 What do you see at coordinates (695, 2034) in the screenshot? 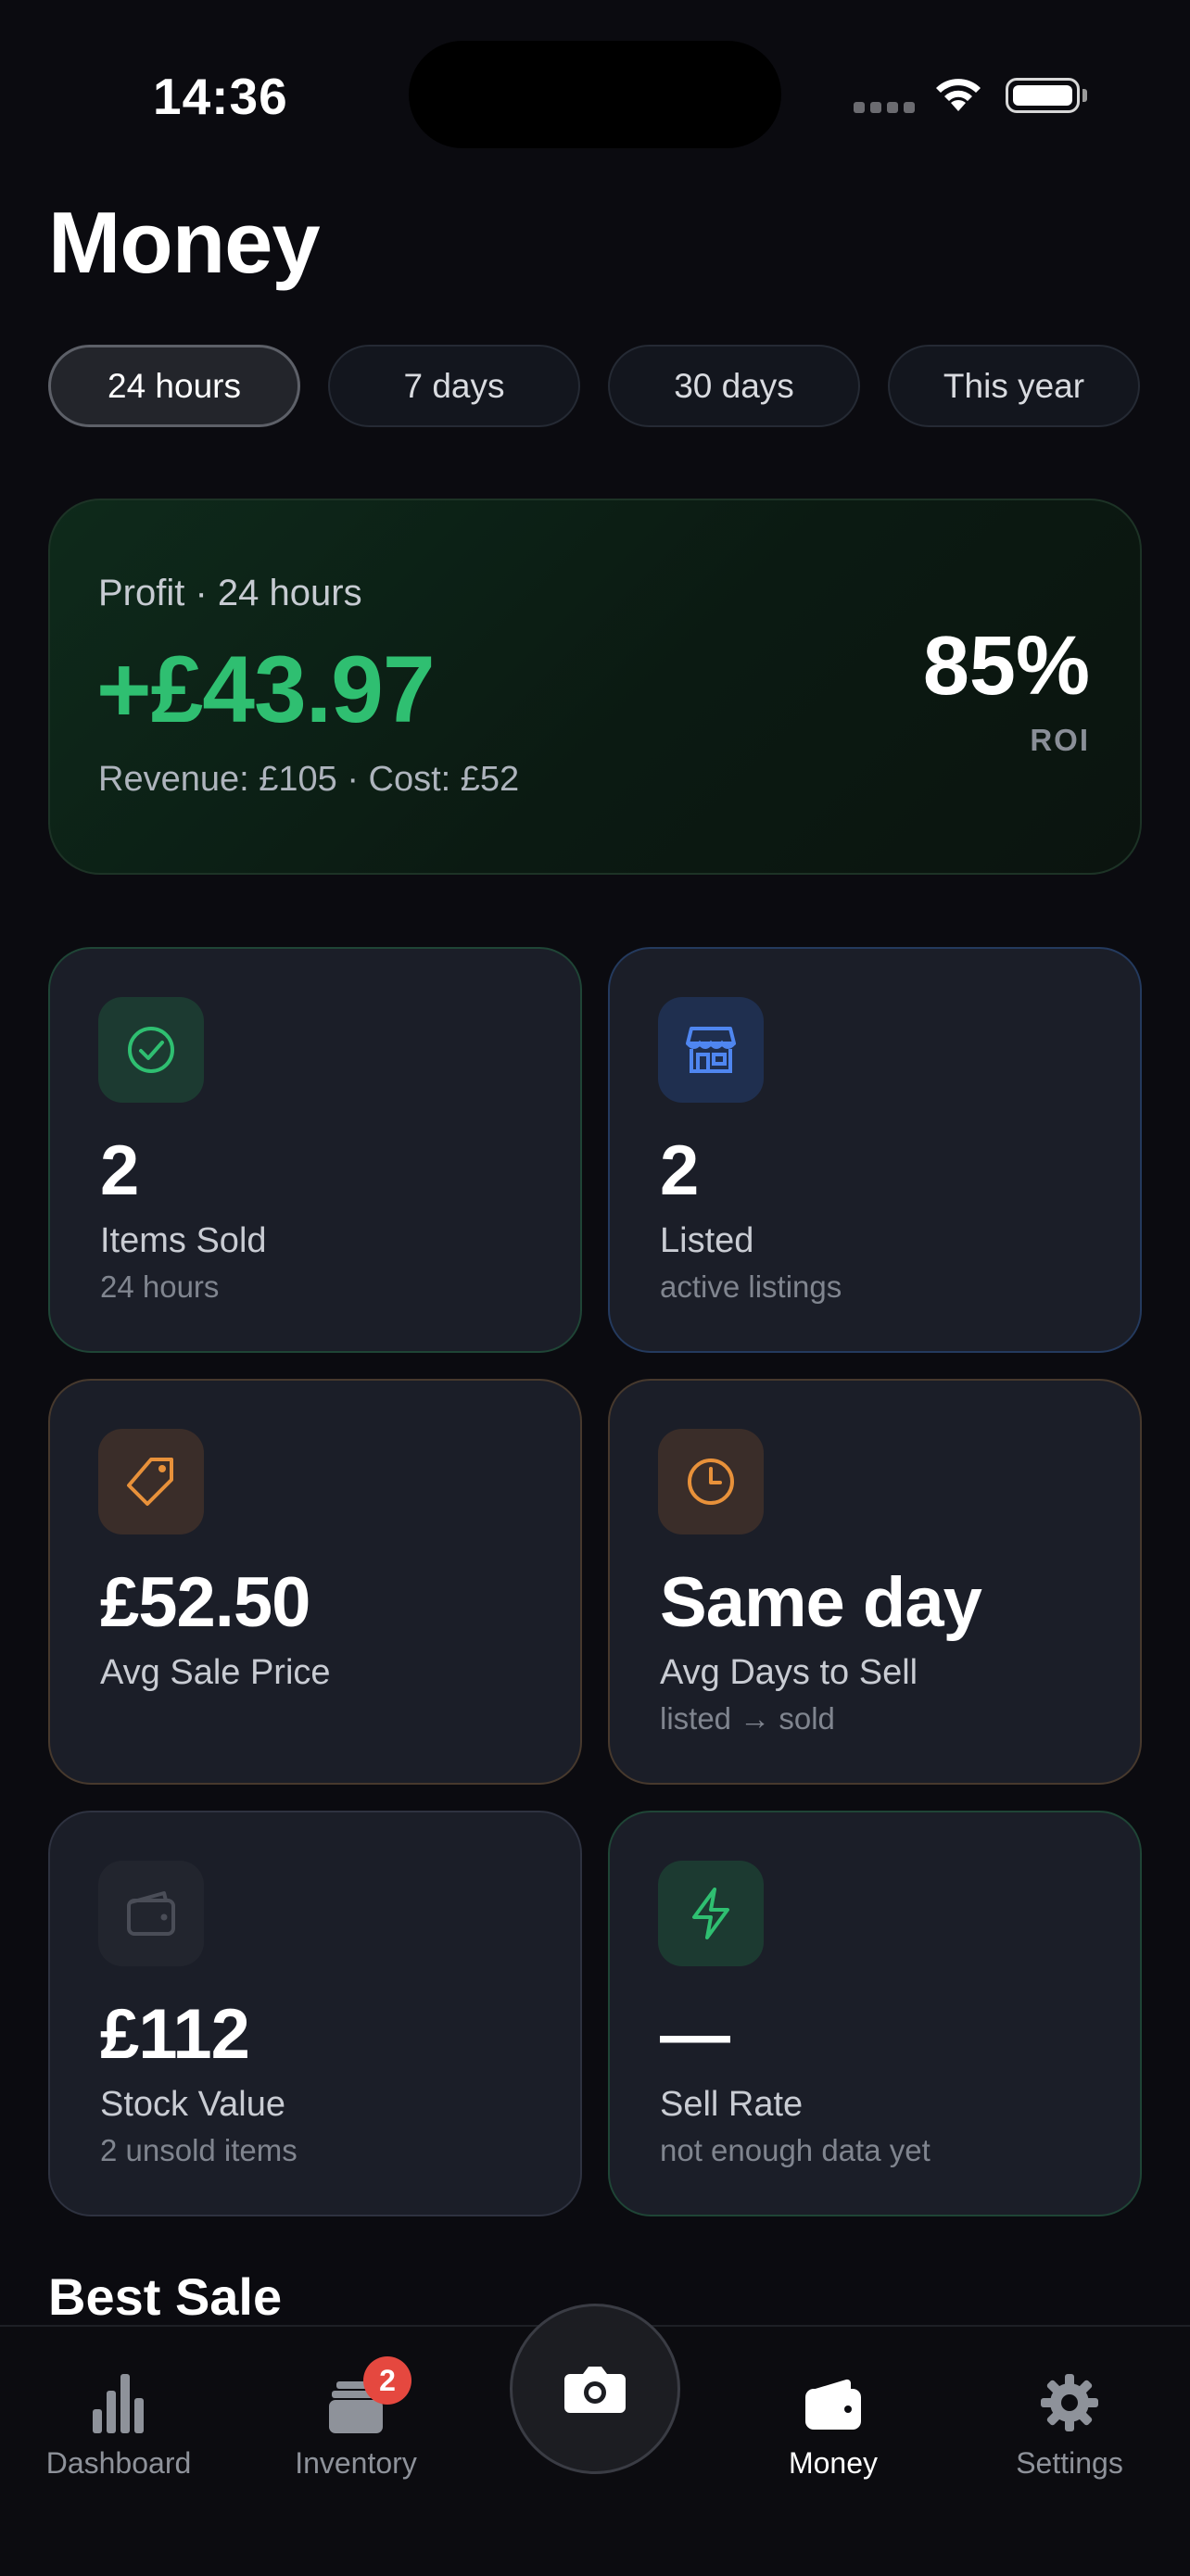
I see `stat-value: —` at bounding box center [695, 2034].